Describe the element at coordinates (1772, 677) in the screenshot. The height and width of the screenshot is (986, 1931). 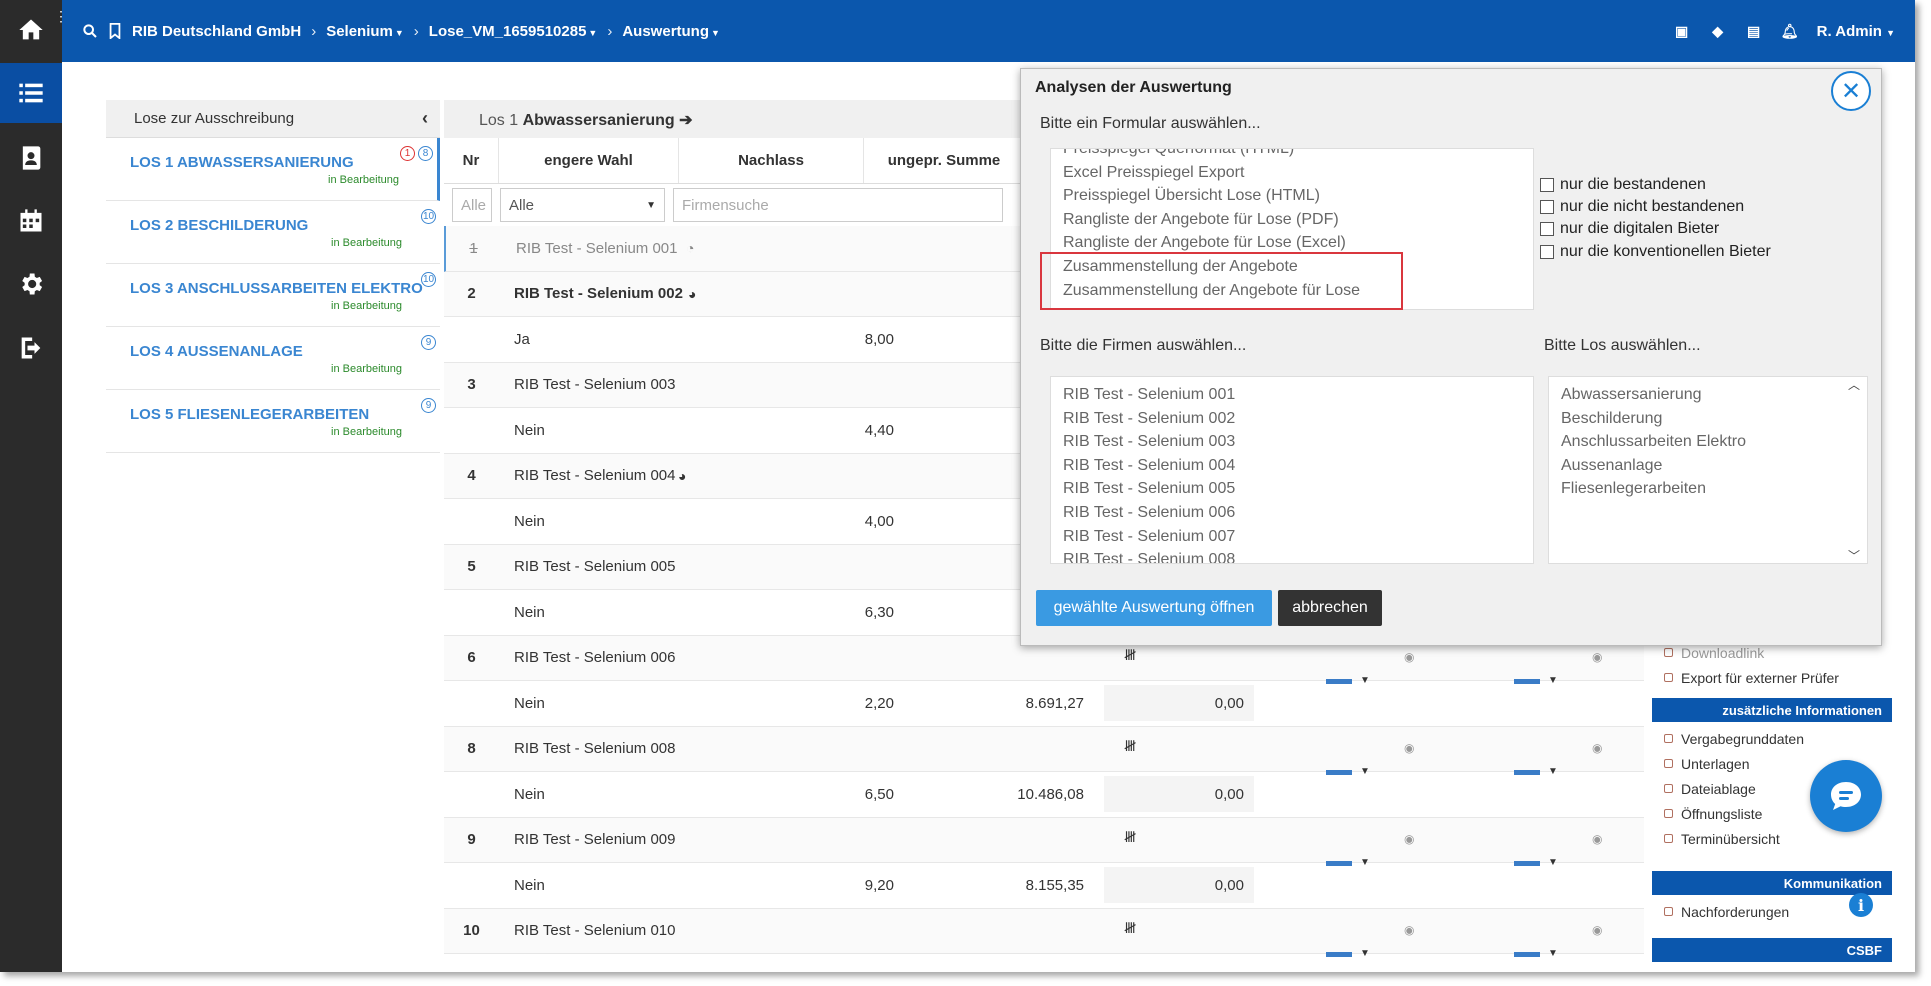
I see `side-link: Export für externer Prüfer` at that location.